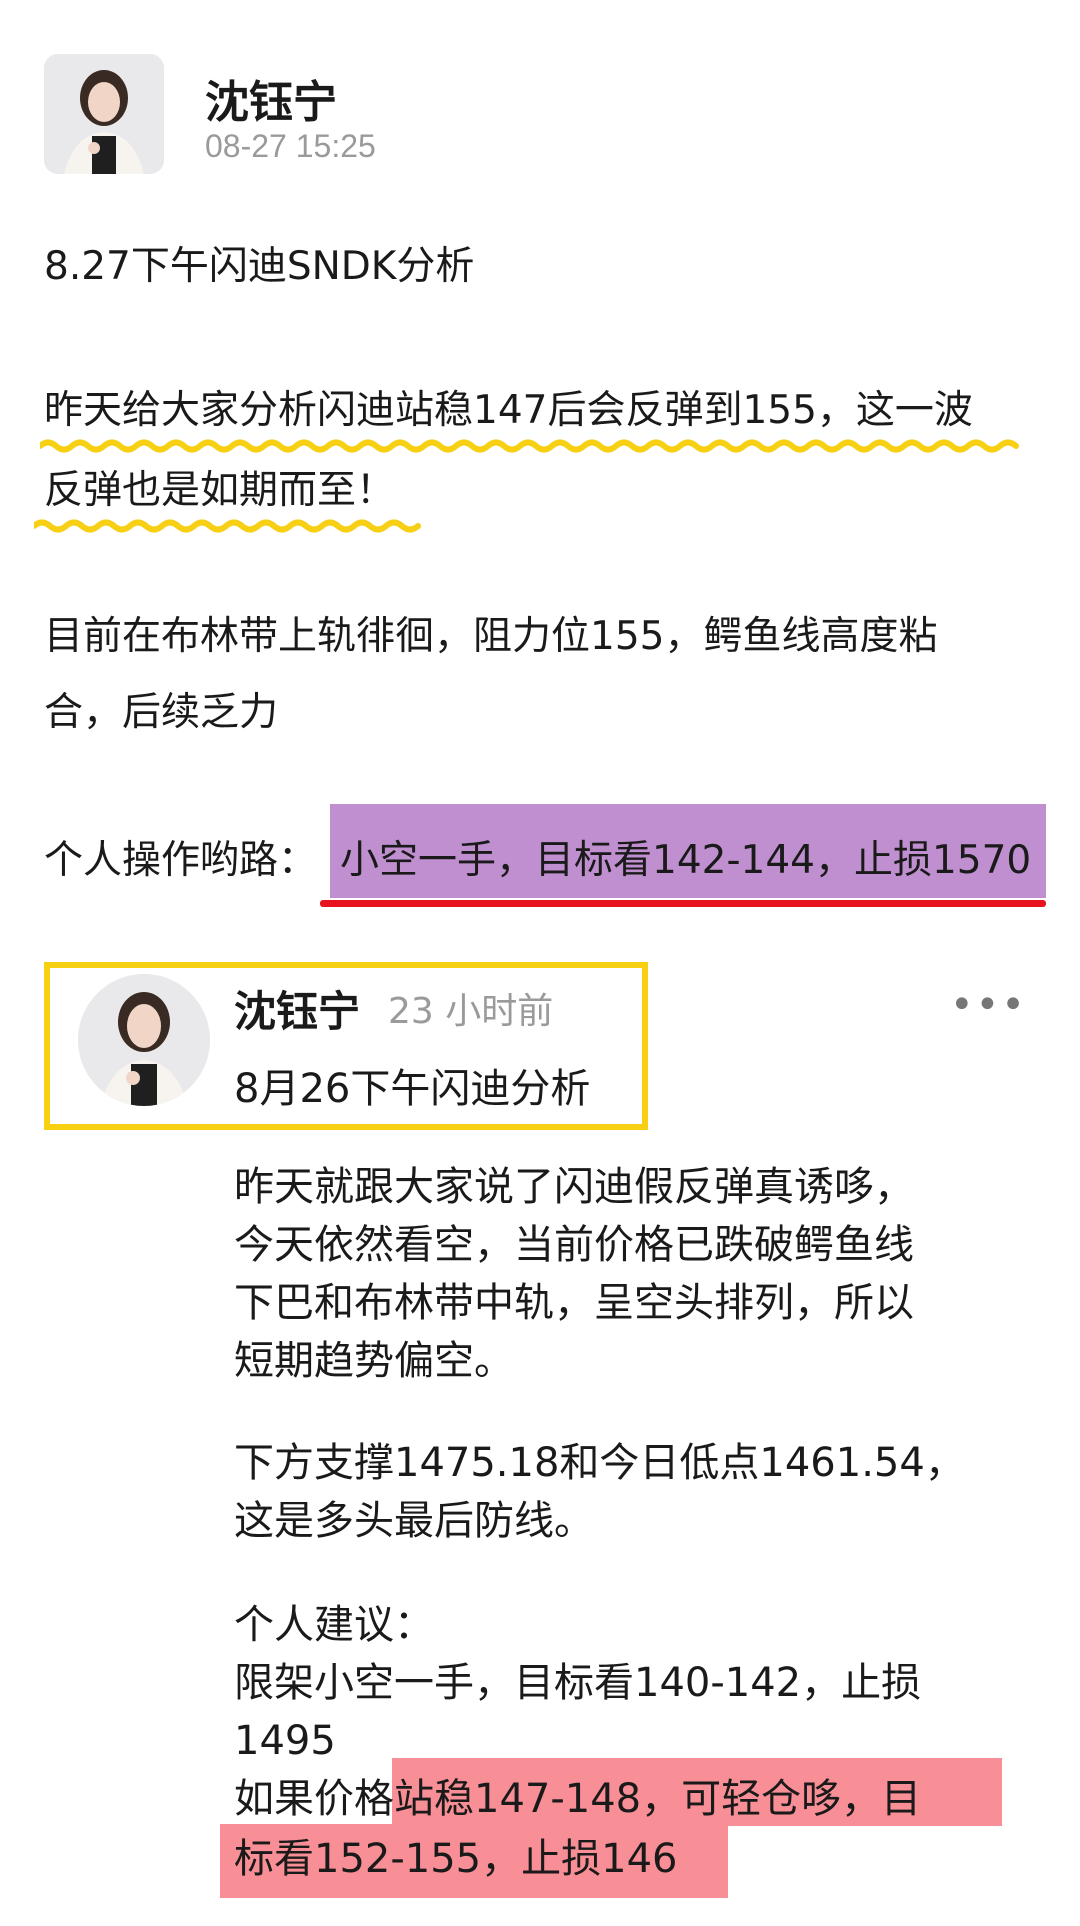 The width and height of the screenshot is (1080, 1926). Describe the element at coordinates (658, 1799) in the screenshot. I see `advice-line-3-highlight: 站稳147-148，可轻仓哆，目` at that location.